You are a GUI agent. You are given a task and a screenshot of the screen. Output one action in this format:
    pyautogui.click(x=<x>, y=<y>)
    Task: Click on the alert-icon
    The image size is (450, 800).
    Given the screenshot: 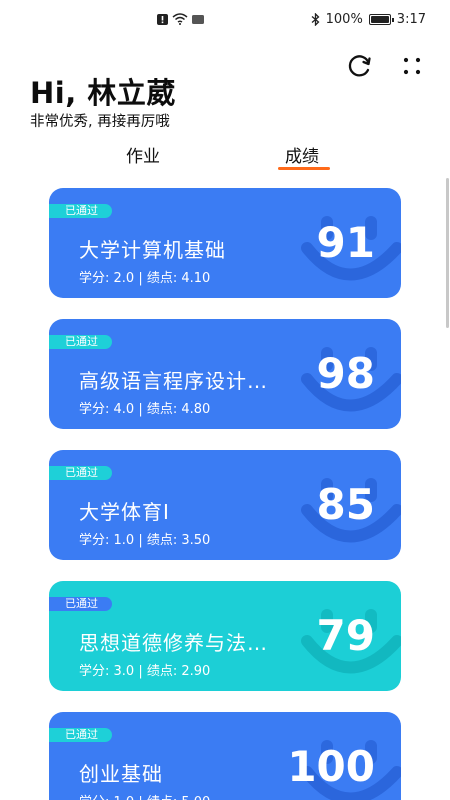 What is the action you would take?
    pyautogui.click(x=162, y=19)
    